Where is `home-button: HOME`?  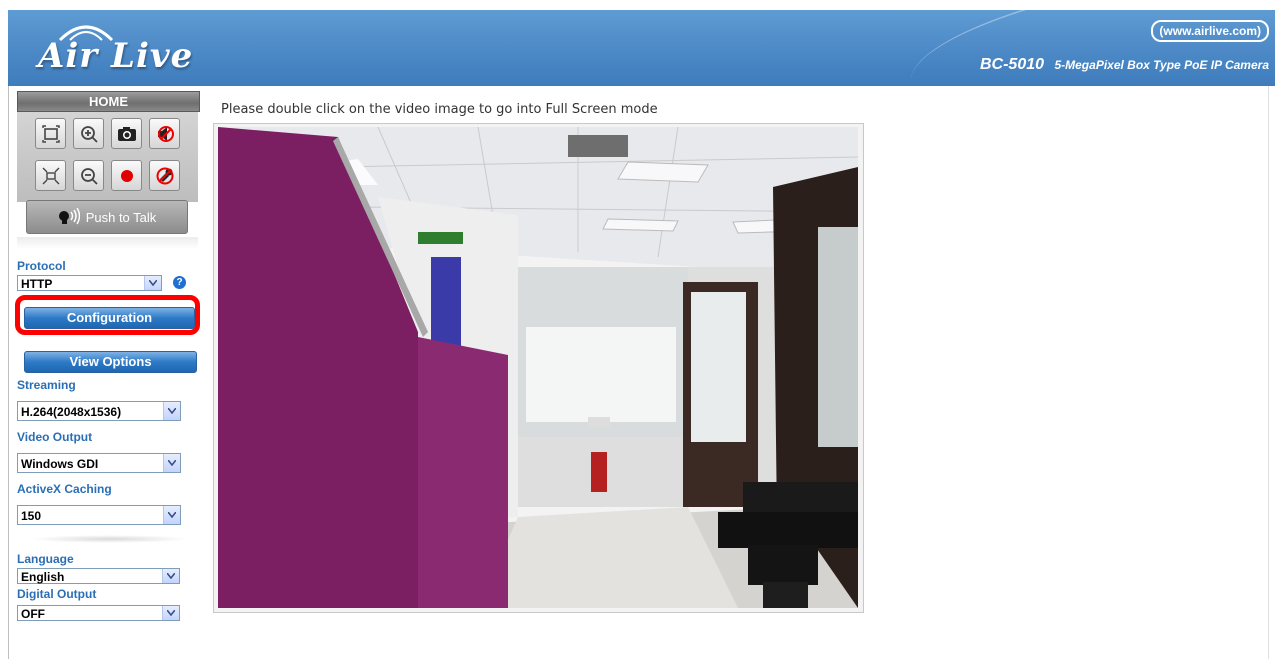 home-button: HOME is located at coordinates (108, 101).